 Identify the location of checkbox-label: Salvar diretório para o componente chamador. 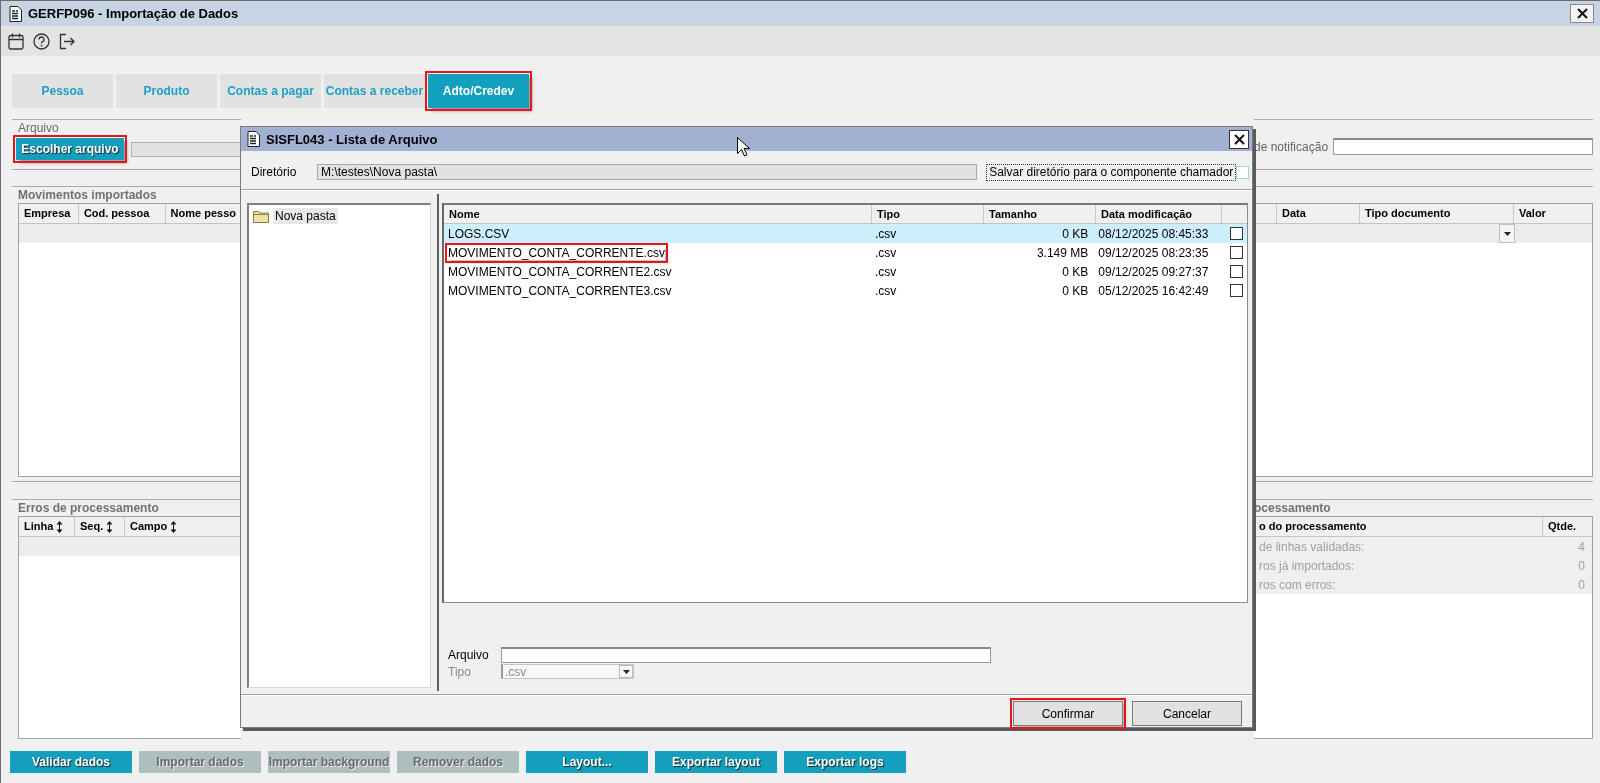
(1111, 172).